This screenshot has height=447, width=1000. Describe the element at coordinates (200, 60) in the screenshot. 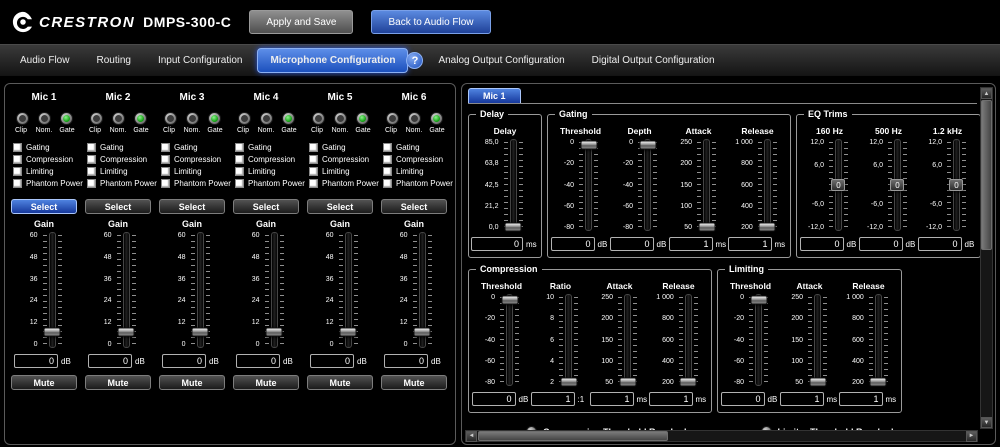

I see `tab-input-configuration: Input Configuration` at that location.